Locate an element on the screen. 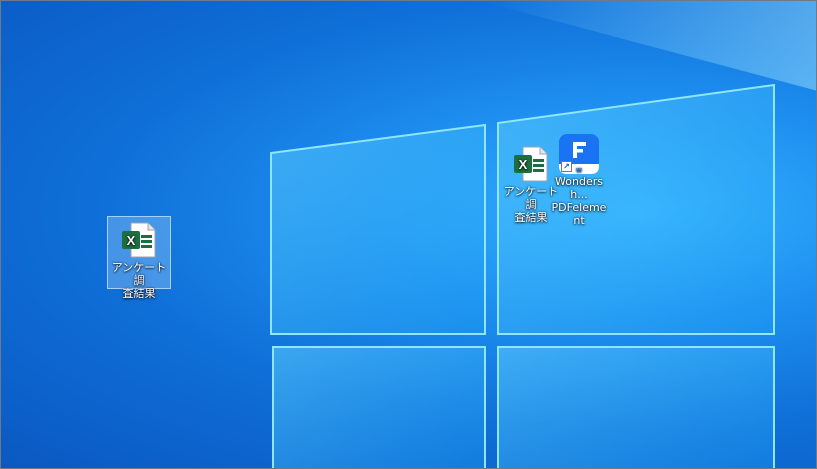 The height and width of the screenshot is (469, 817). desktop-icon-pdfelement: w ↗ Wondersh... PDFelement is located at coordinates (579, 179).